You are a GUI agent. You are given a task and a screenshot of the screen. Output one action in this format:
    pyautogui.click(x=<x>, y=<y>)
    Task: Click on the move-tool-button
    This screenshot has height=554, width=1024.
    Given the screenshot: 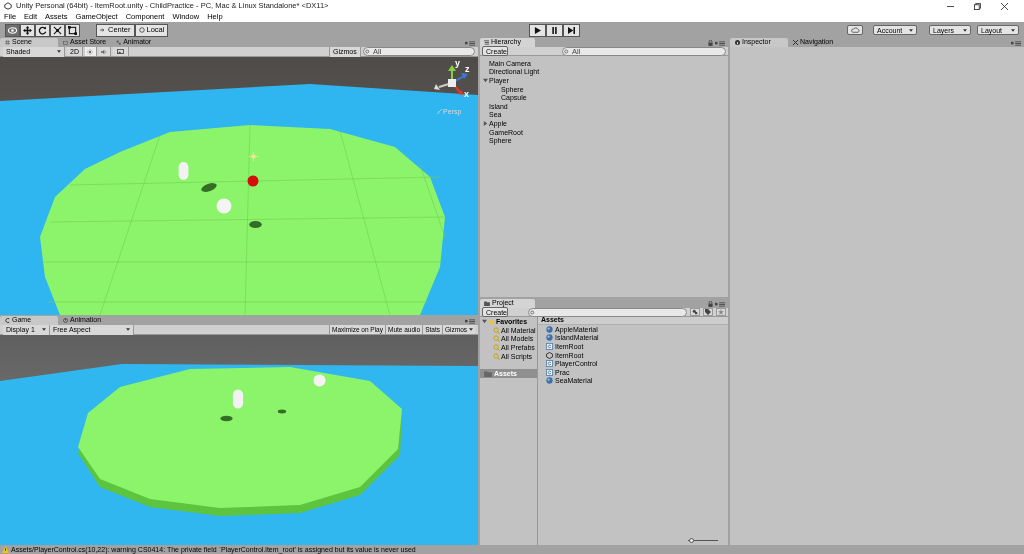 What is the action you would take?
    pyautogui.click(x=27, y=30)
    